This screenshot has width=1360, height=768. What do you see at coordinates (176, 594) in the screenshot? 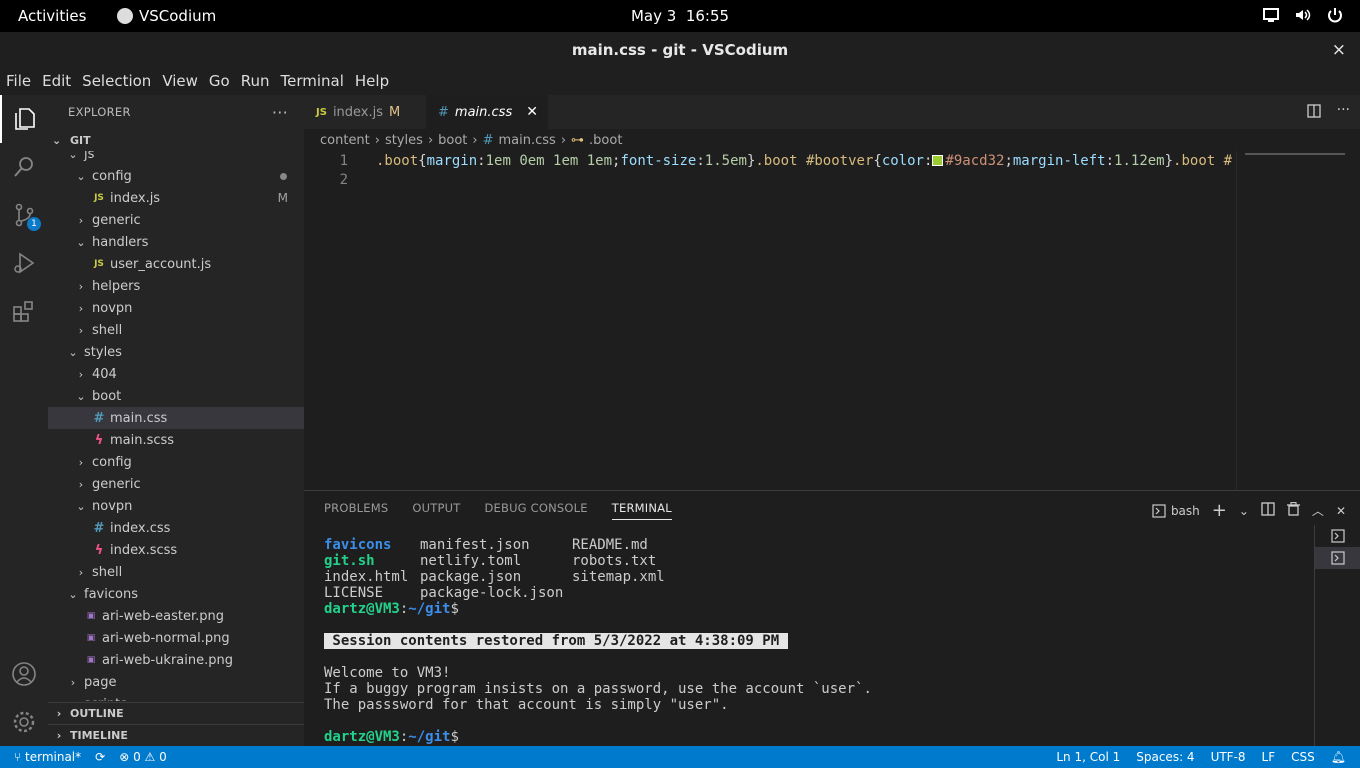
I see `tree-folder: ⌄ favicons` at bounding box center [176, 594].